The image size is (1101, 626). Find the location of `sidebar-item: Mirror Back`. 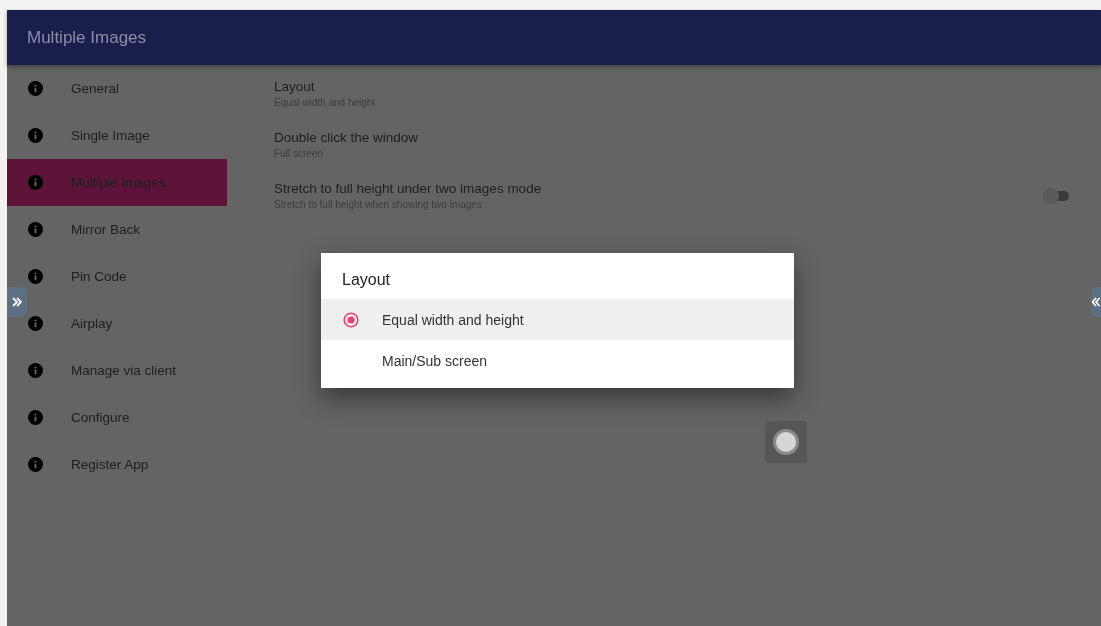

sidebar-item: Mirror Back is located at coordinates (117, 229).